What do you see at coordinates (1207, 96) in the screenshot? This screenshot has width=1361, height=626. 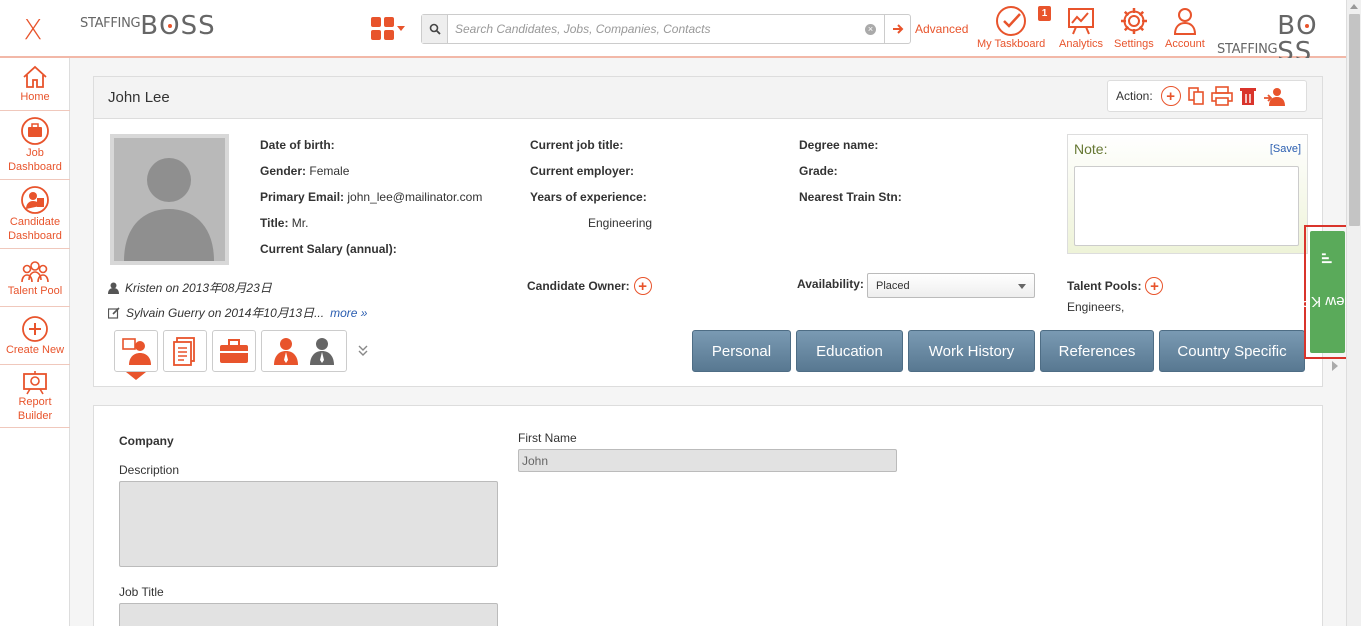 I see `action-toolbar: Action: +` at bounding box center [1207, 96].